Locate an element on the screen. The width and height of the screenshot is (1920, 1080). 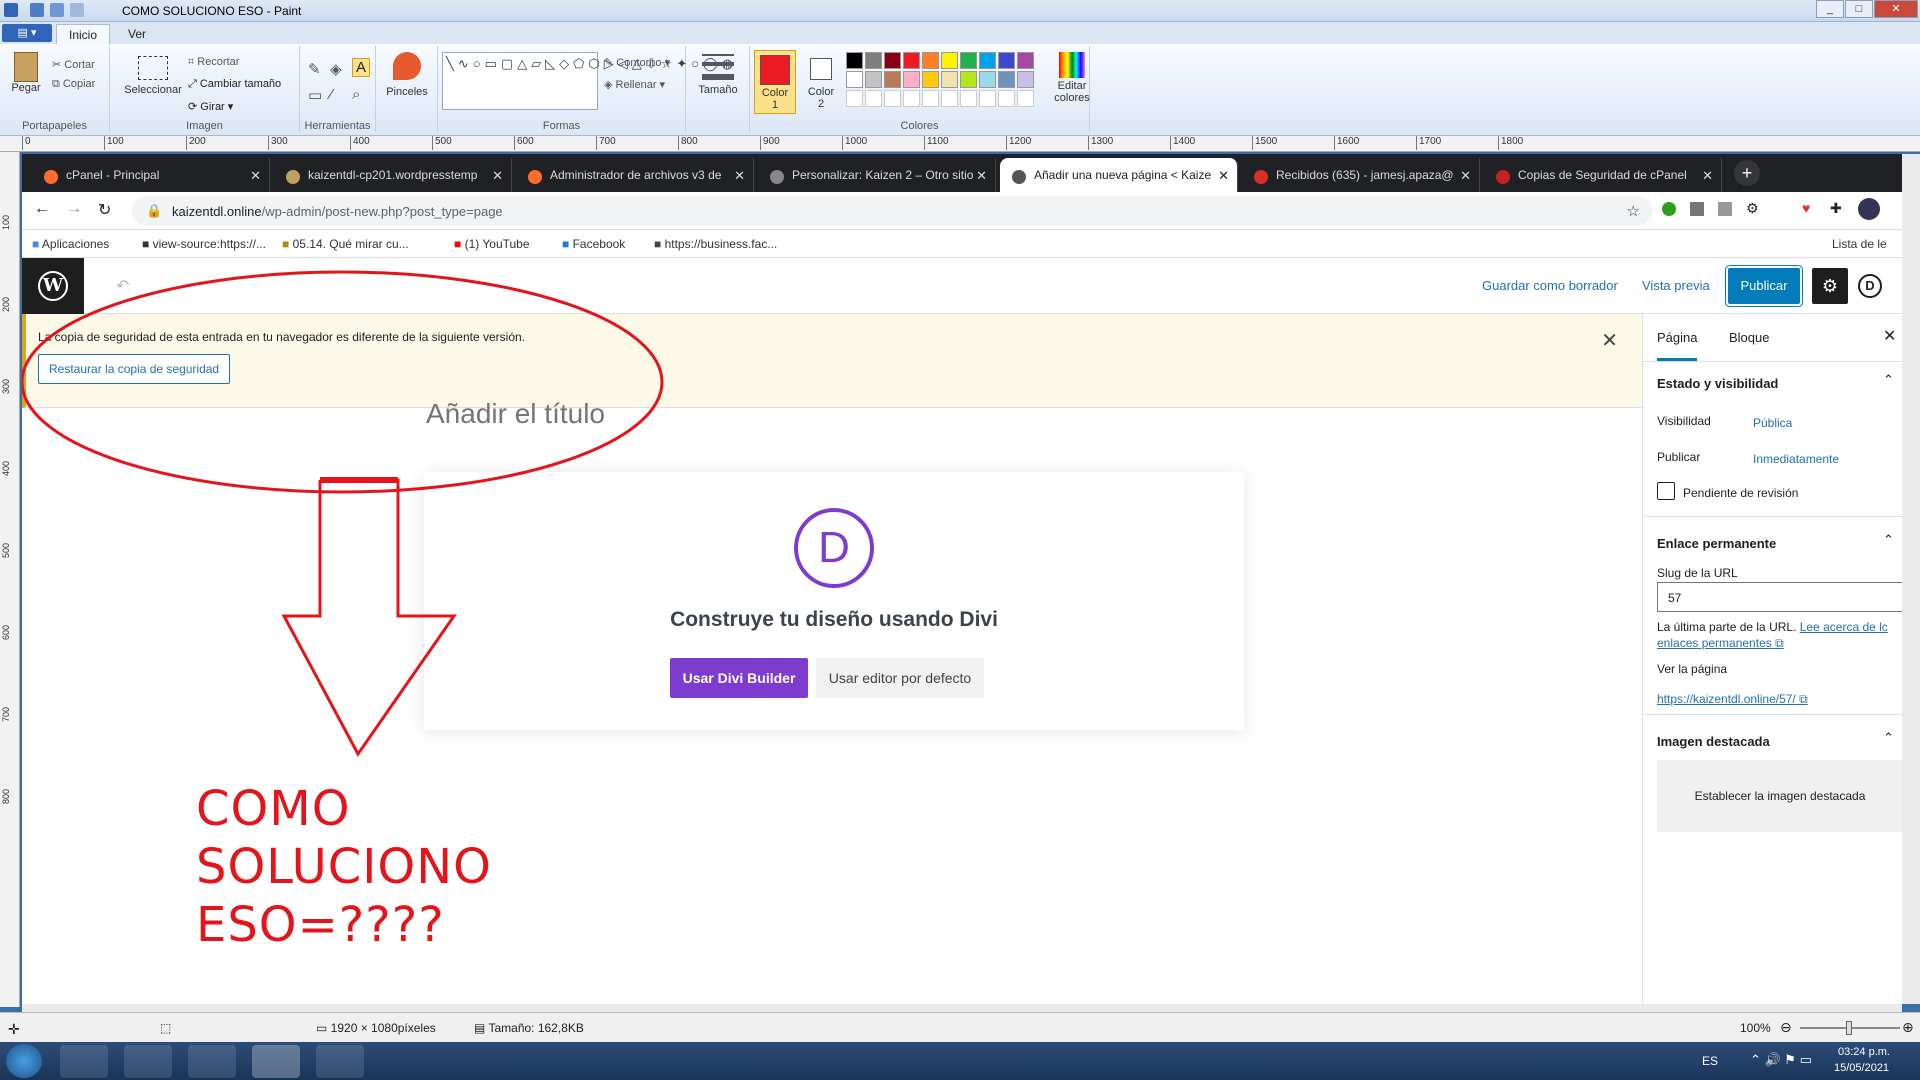
maximize-button: □ is located at coordinates (1859, 9).